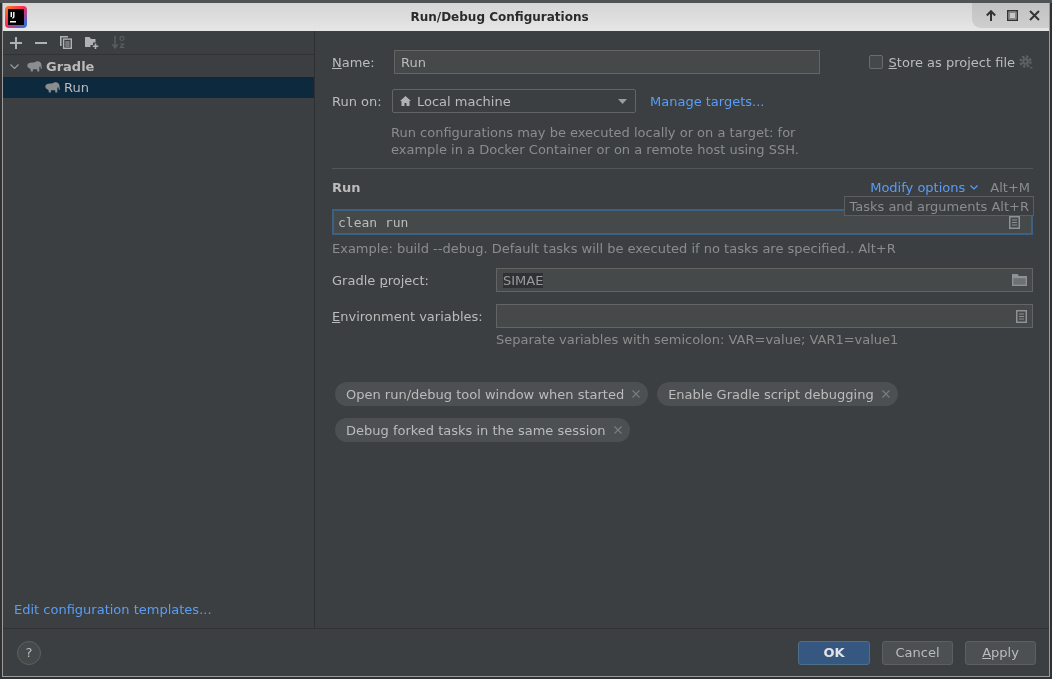 The height and width of the screenshot is (679, 1052). What do you see at coordinates (1010, 187) in the screenshot?
I see `shortcut-hint: Alt+M` at bounding box center [1010, 187].